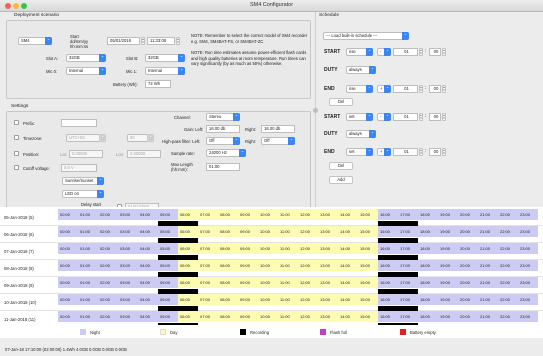 This screenshot has width=543, height=356. I want to click on start-hour-stepper-2: ▴ ▾, so click(421, 117).